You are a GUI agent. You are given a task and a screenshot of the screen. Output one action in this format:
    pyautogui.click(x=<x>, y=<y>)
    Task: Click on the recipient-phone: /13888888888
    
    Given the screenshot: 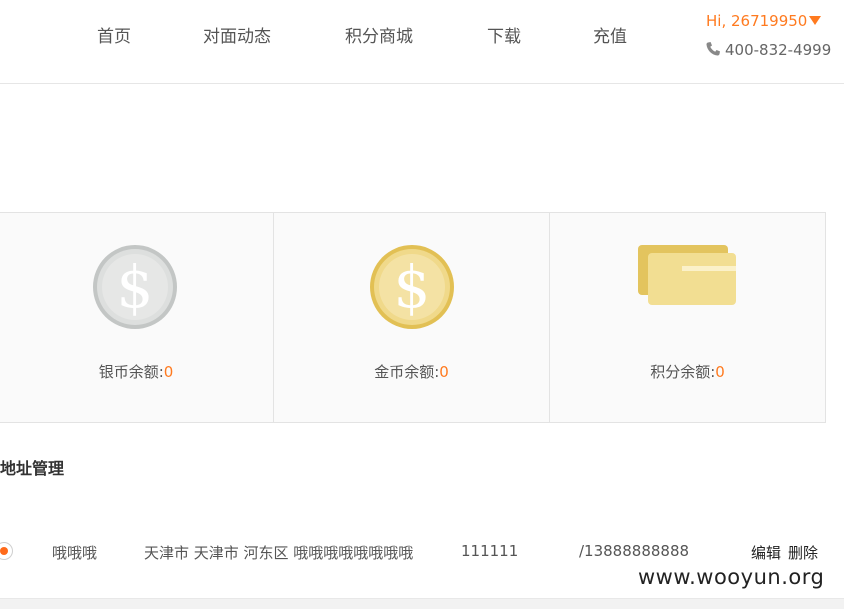 What is the action you would take?
    pyautogui.click(x=634, y=551)
    